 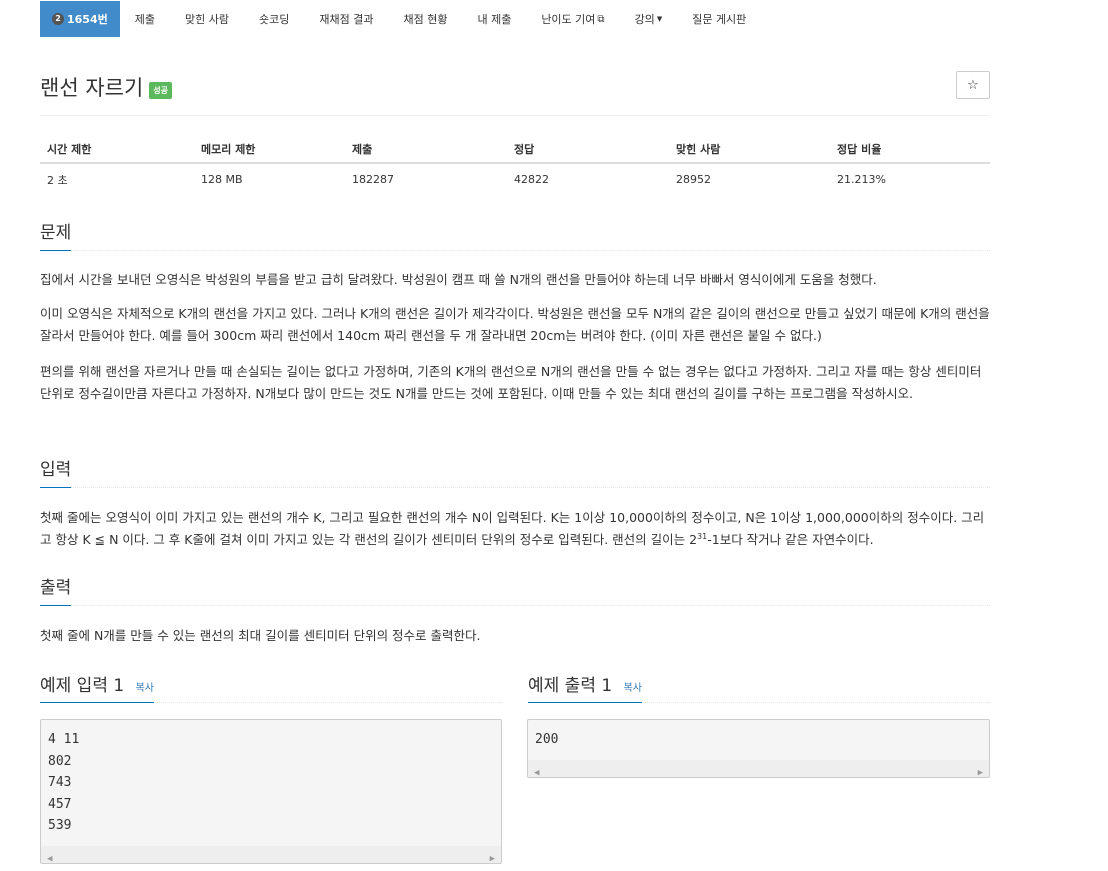 What do you see at coordinates (588, 150) in the screenshot?
I see `col-accepted: 정답` at bounding box center [588, 150].